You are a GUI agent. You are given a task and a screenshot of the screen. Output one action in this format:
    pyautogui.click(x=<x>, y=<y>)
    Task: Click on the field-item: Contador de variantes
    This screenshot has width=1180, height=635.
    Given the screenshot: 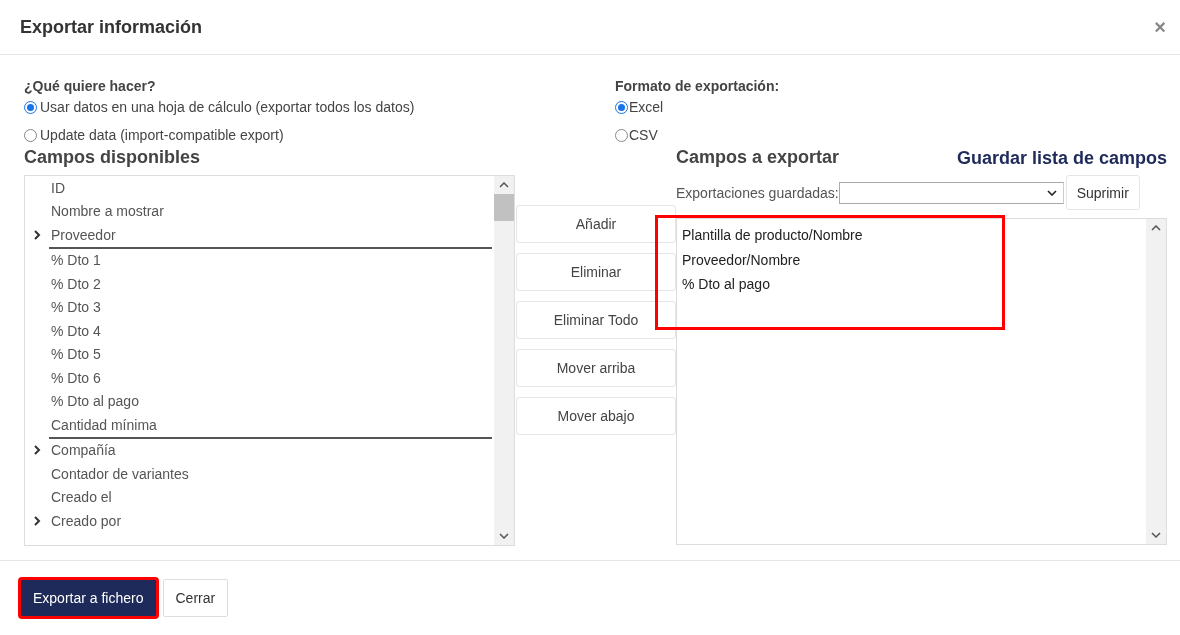 What is the action you would take?
    pyautogui.click(x=259, y=474)
    